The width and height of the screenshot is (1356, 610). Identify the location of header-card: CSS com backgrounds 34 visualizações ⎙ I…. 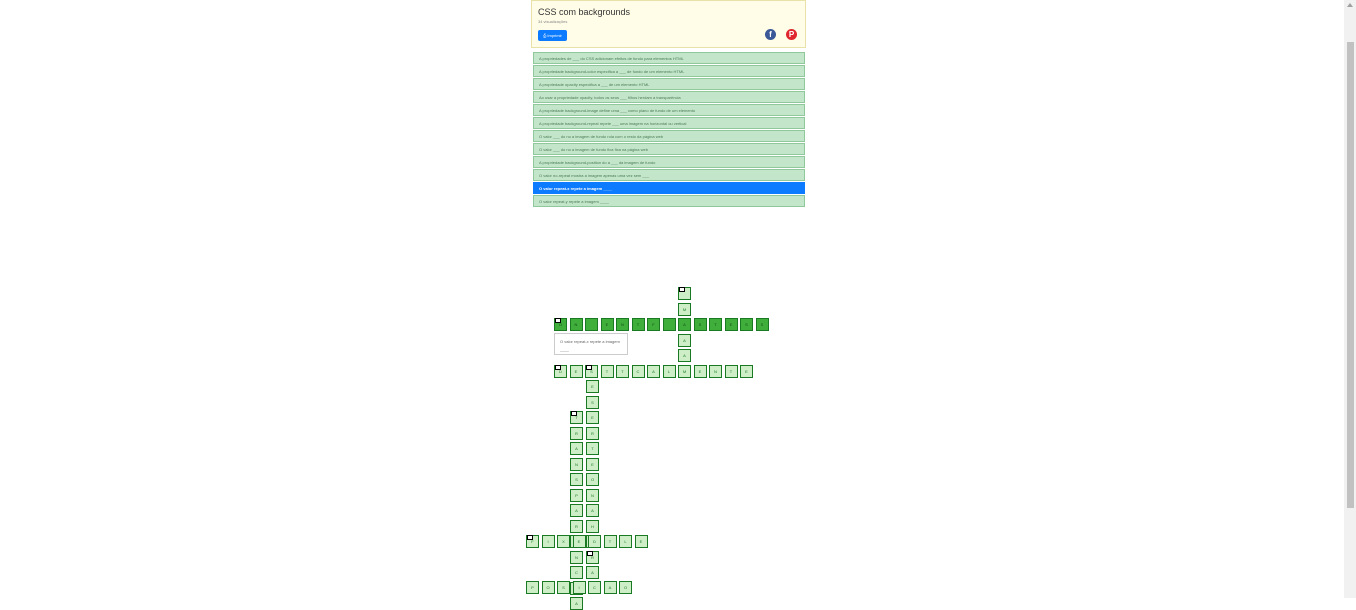
(668, 24).